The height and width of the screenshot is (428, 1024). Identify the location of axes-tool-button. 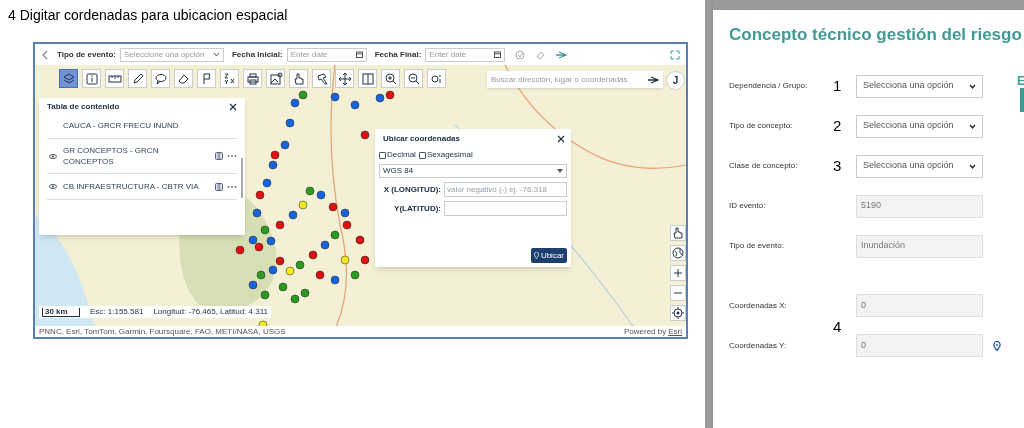
(229, 78).